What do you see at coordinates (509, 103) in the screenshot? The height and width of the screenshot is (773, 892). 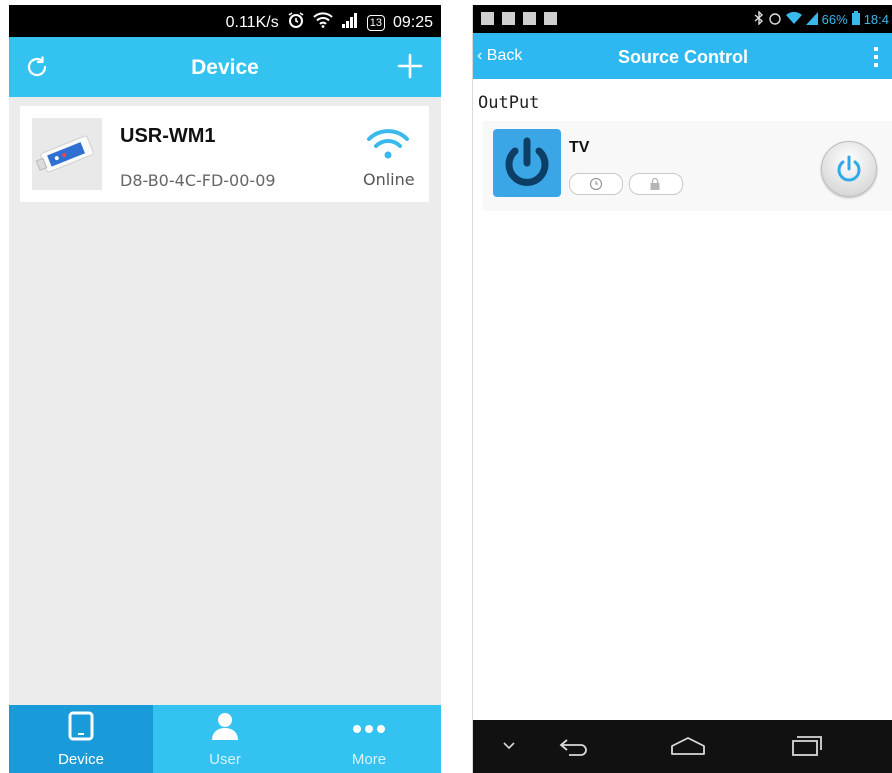 I see `section-heading: OutPut` at bounding box center [509, 103].